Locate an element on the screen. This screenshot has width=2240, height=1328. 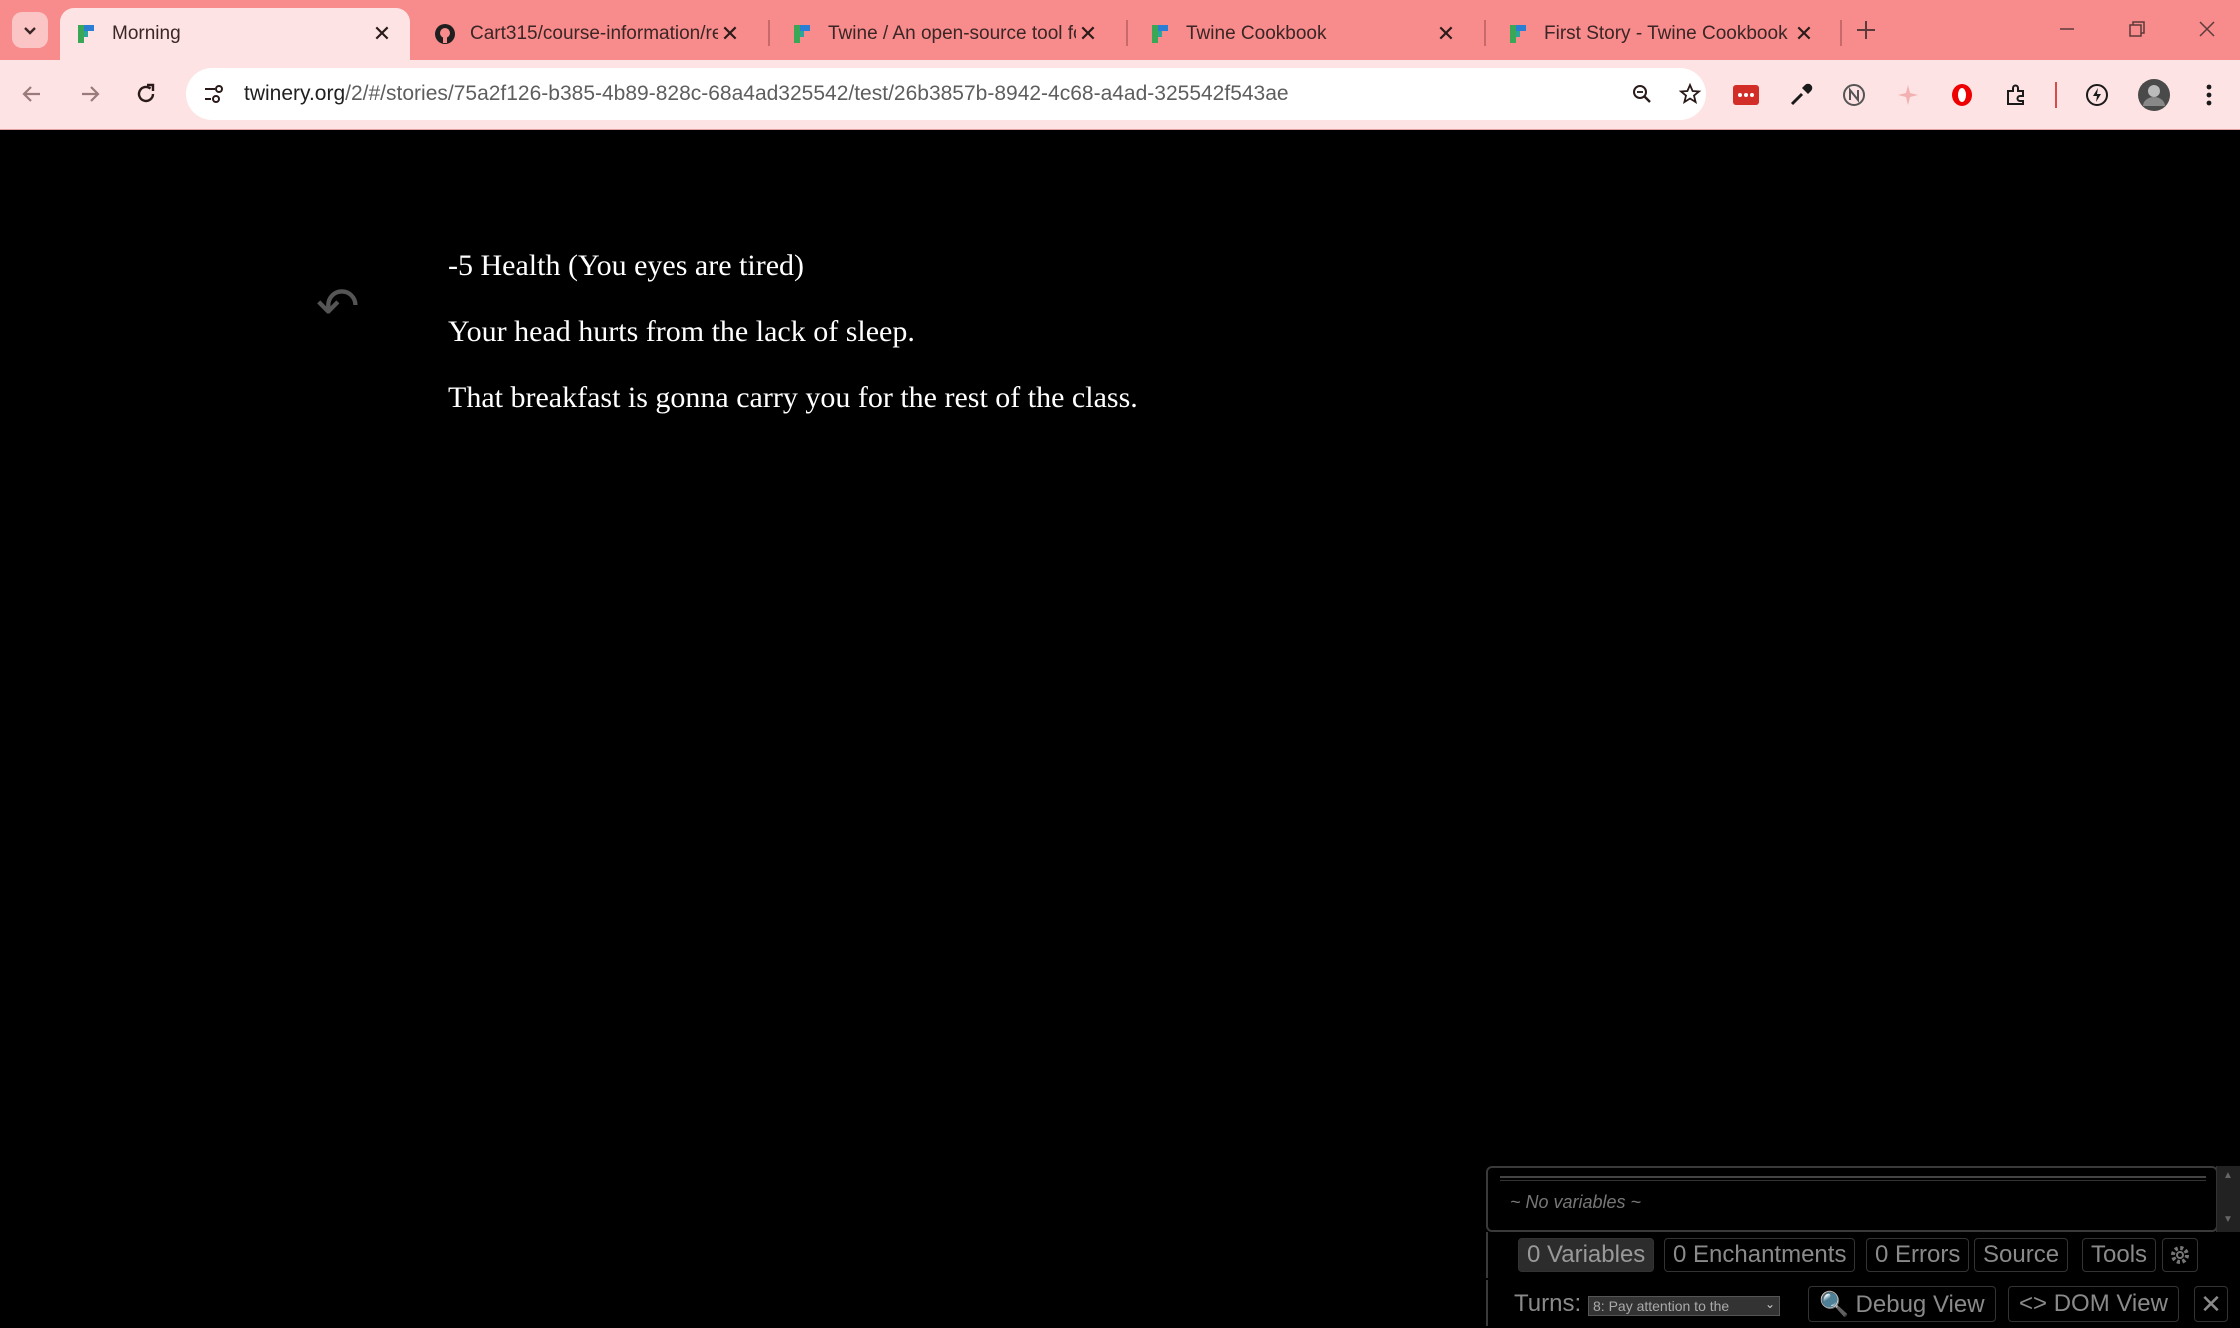
profile-avatar is located at coordinates (2154, 95).